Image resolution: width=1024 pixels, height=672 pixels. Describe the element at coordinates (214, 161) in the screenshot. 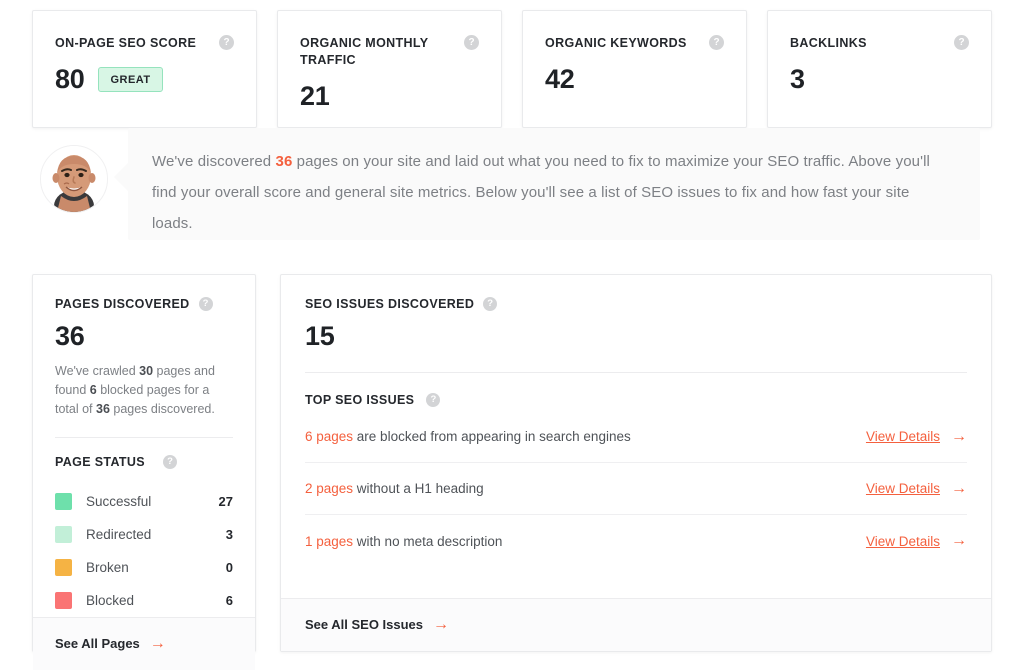

I see `assistant-text-part-1: We've discovered` at that location.